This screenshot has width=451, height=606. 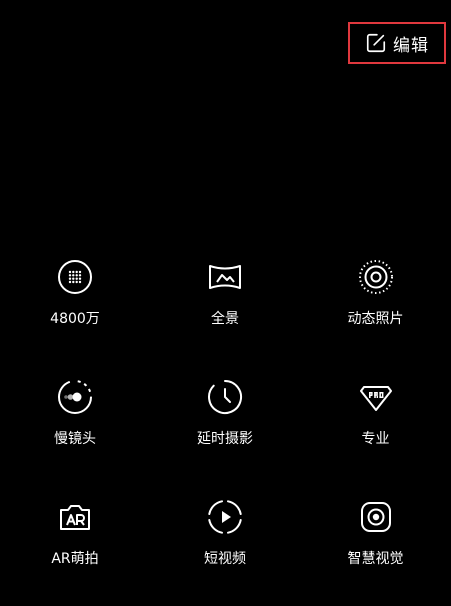 I want to click on panorama-icon, so click(x=225, y=277).